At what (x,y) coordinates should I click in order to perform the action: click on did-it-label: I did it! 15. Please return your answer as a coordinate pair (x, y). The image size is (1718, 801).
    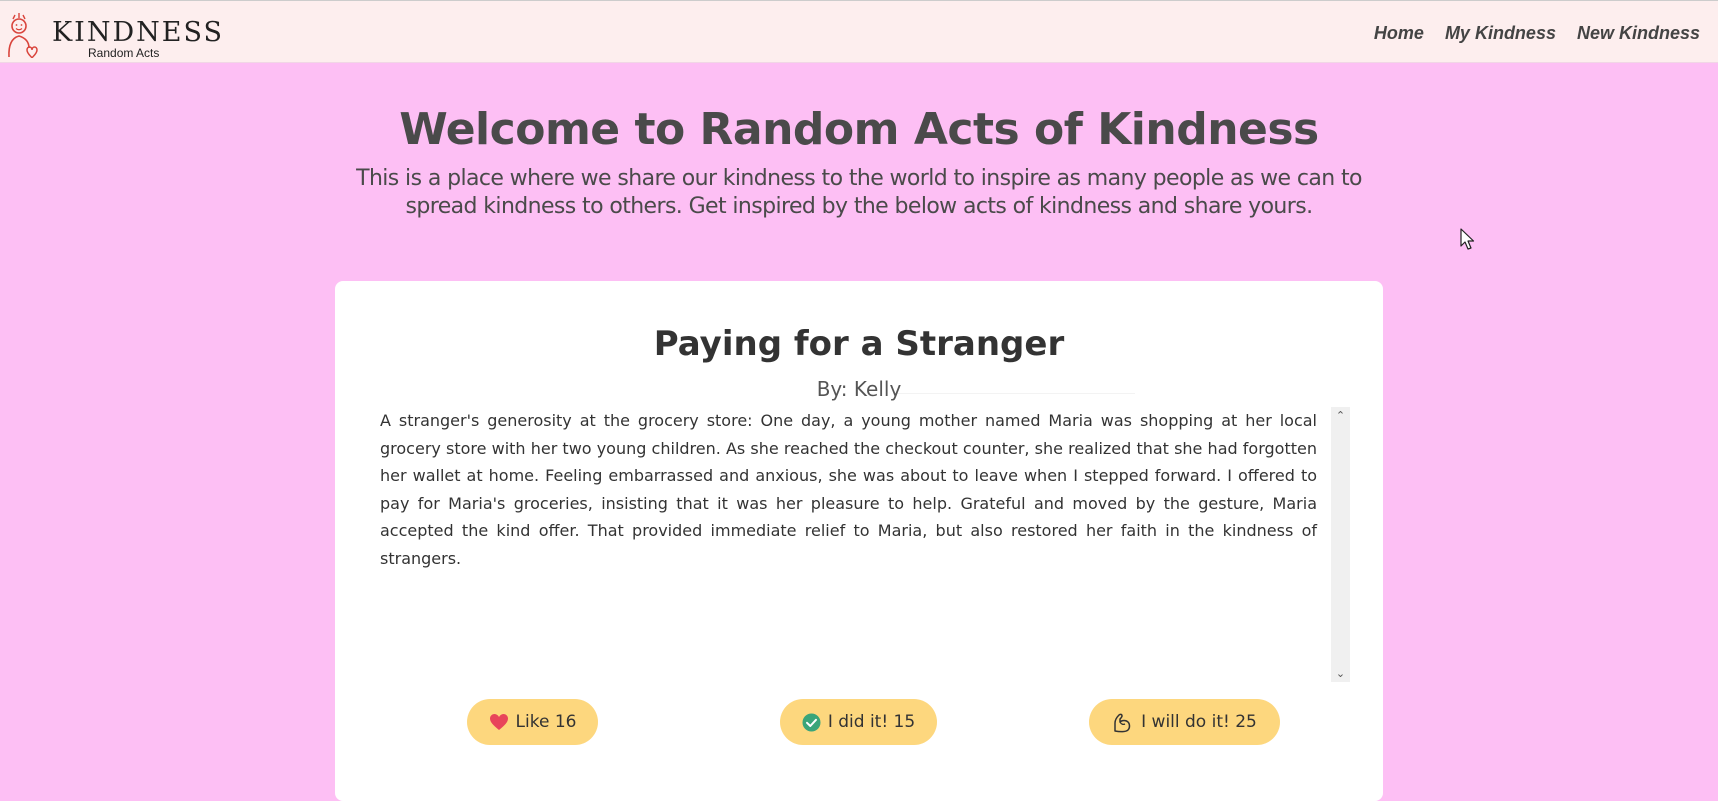
    Looking at the image, I should click on (871, 722).